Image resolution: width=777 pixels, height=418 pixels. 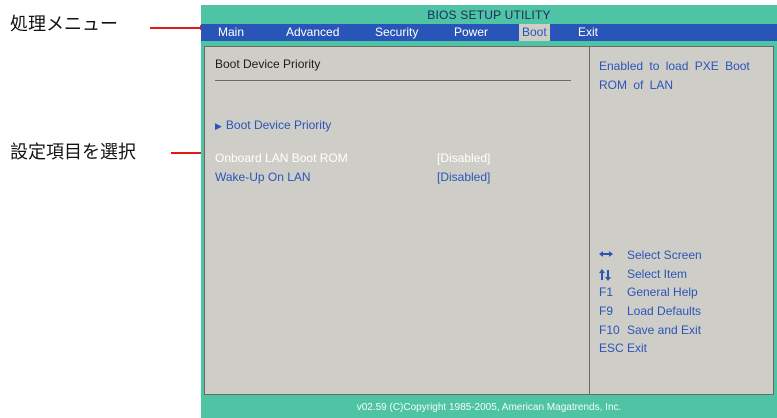 I want to click on up-down-arrows-icon, so click(x=605, y=275).